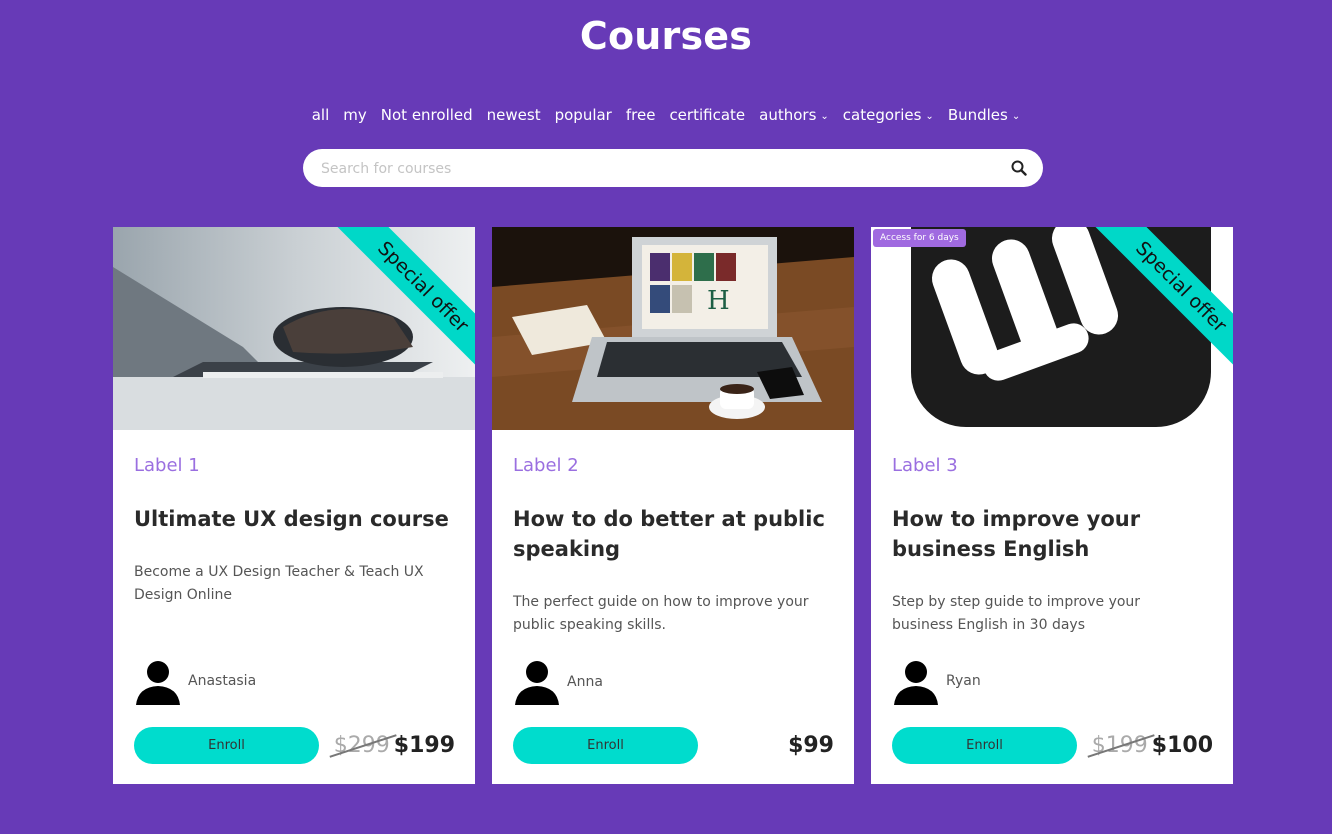 This screenshot has width=1332, height=834. Describe the element at coordinates (794, 115) in the screenshot. I see `filter-authors-dropdown: authors ⌄` at that location.